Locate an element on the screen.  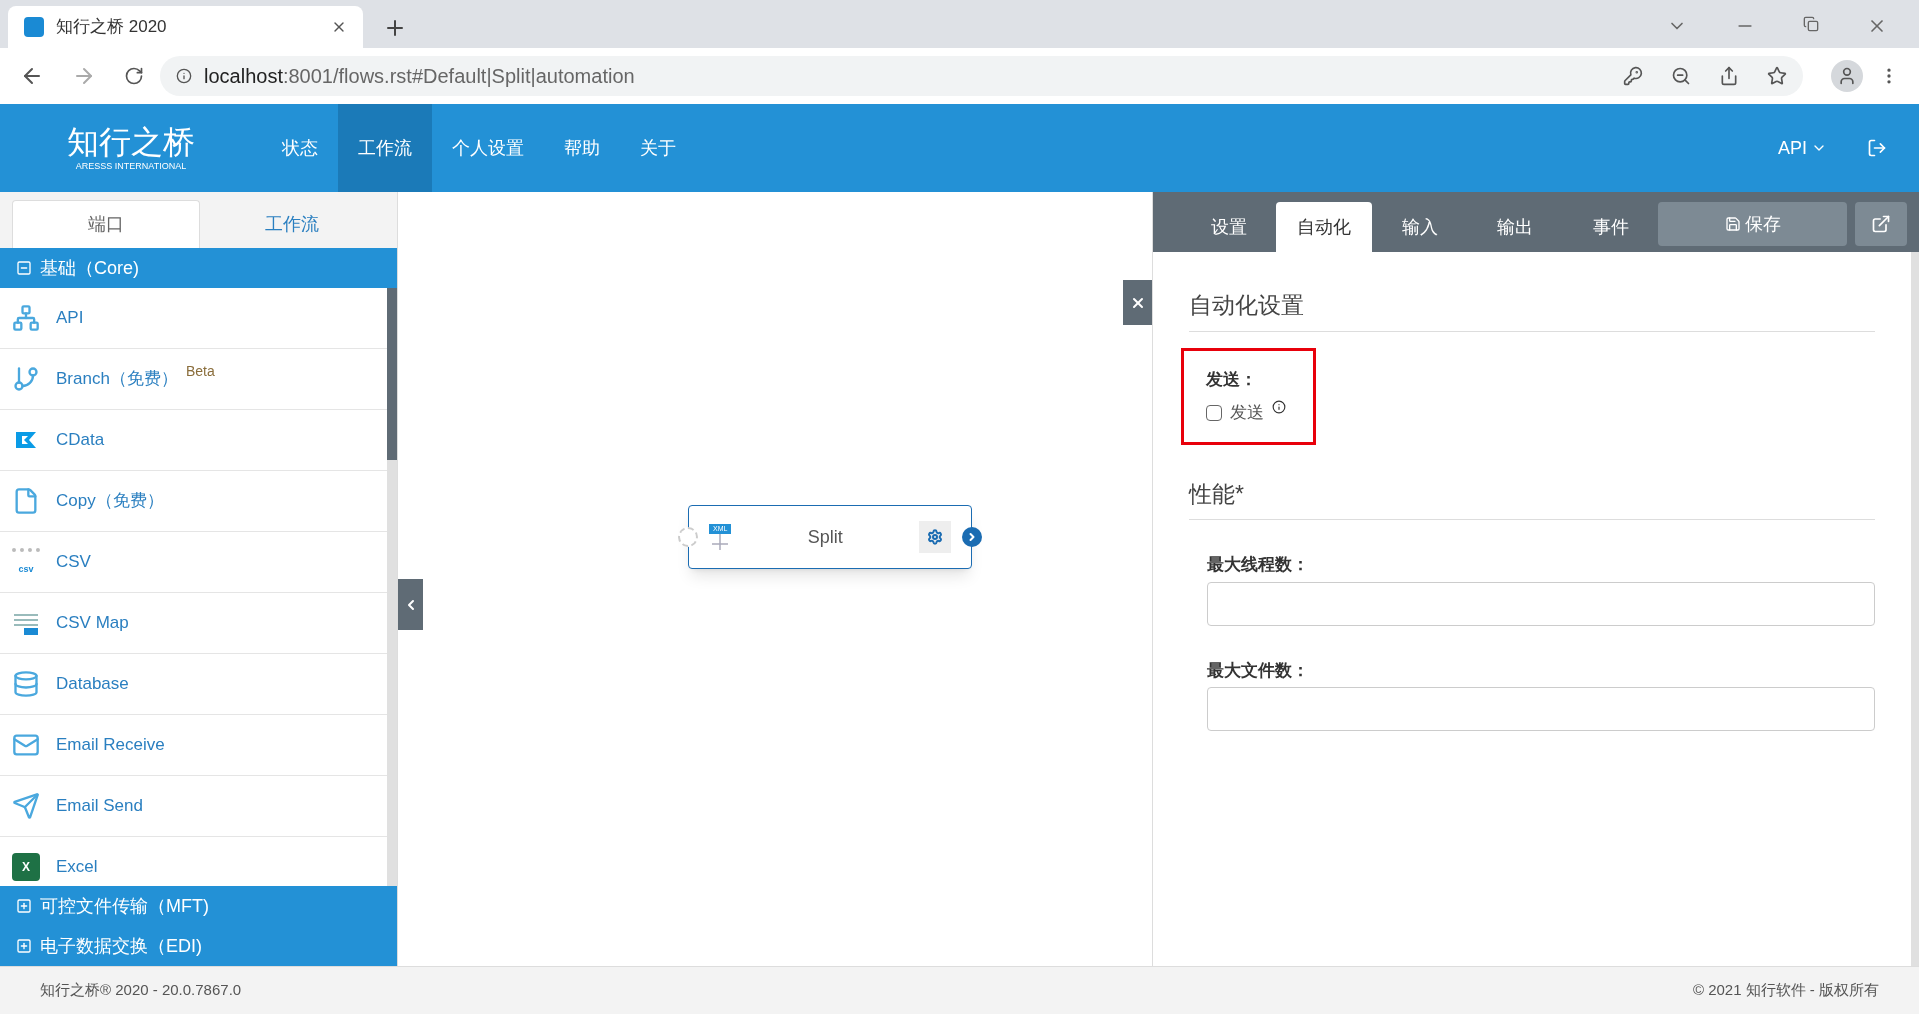
item-label: Database is located at coordinates (92, 684).